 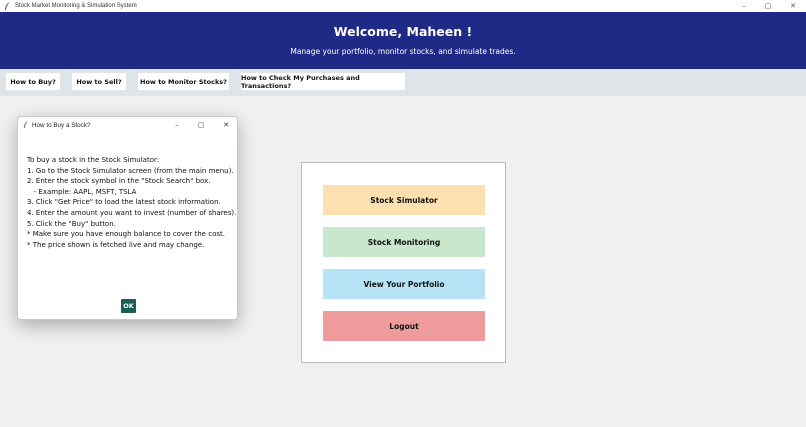 What do you see at coordinates (793, 6) in the screenshot?
I see `close-icon: ✕` at bounding box center [793, 6].